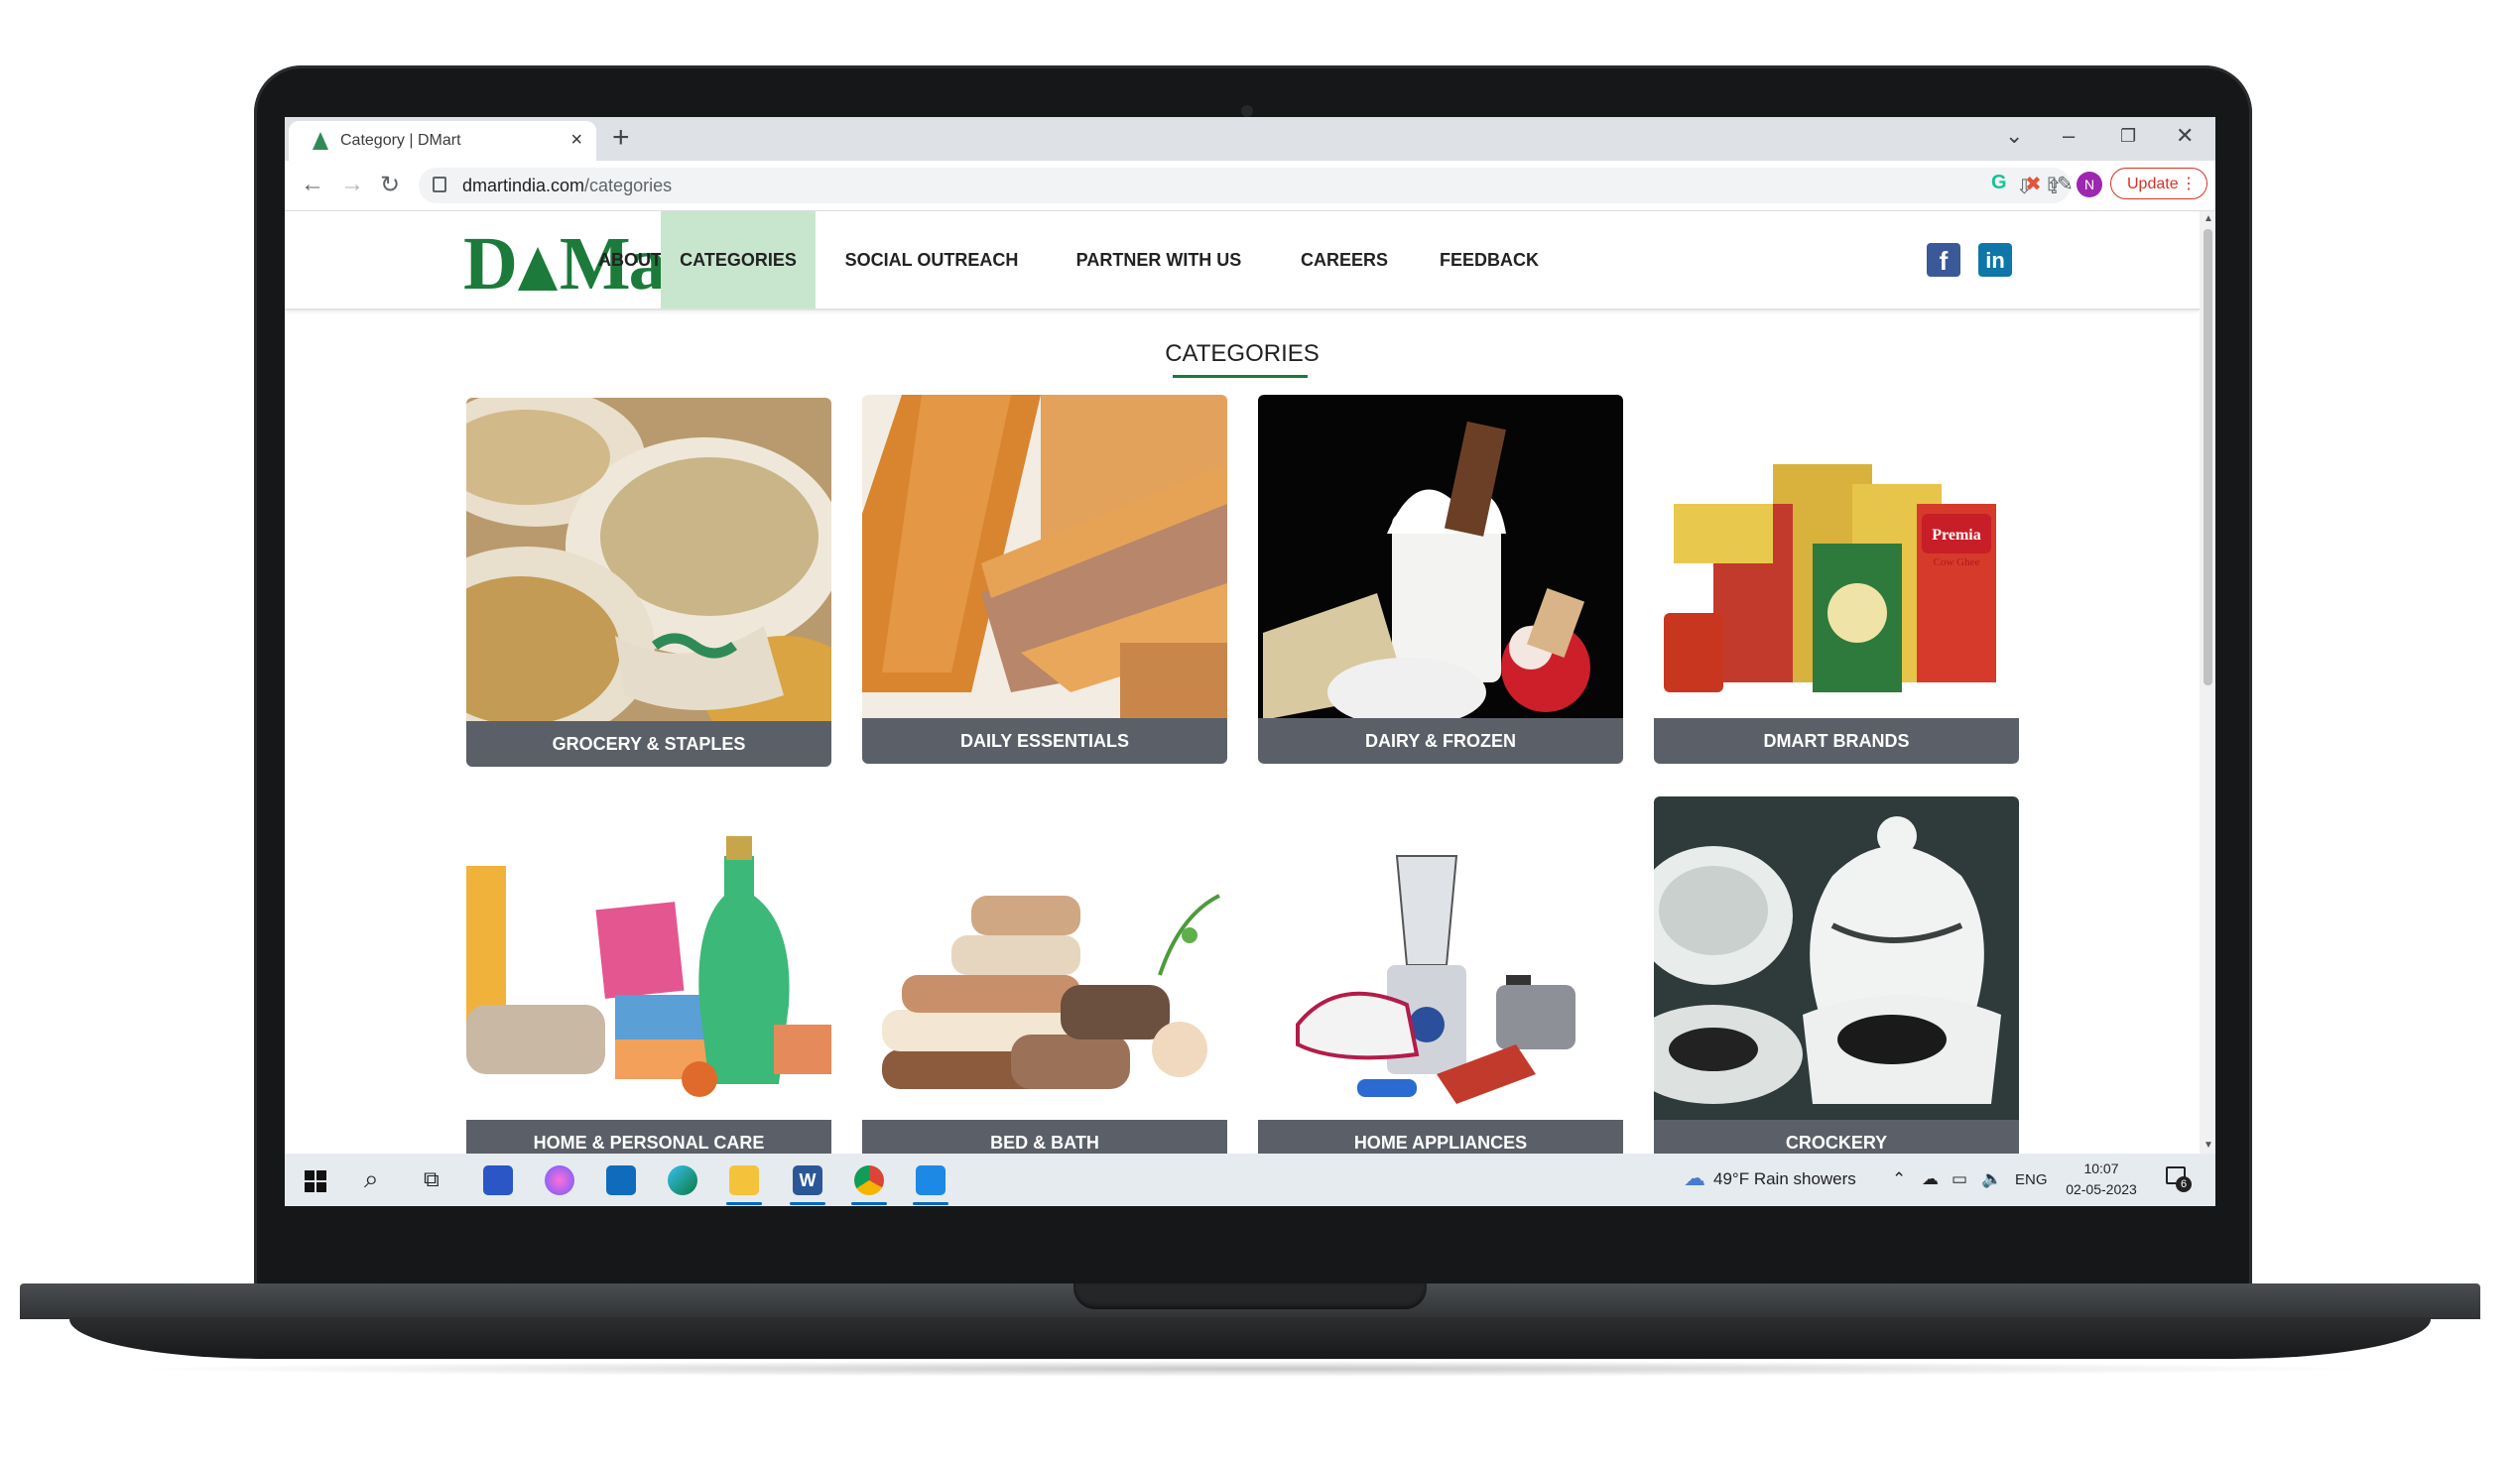 The height and width of the screenshot is (1465, 2520). I want to click on back-arrow-icon: ←, so click(312, 184).